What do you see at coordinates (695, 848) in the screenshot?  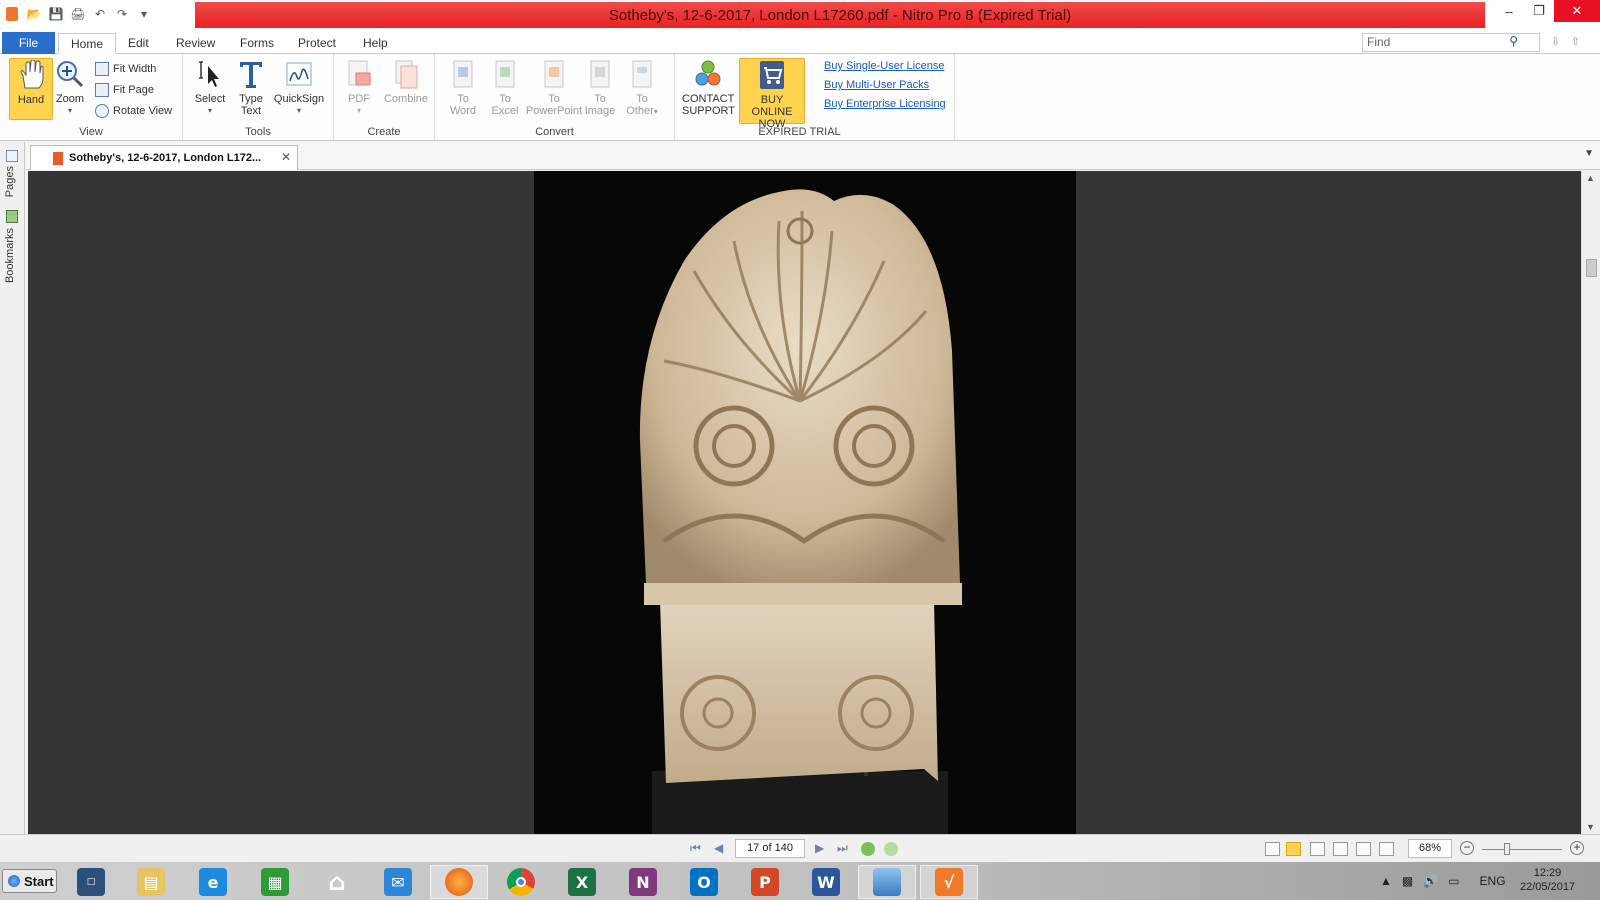 I see `first-page-icon: ⏮` at bounding box center [695, 848].